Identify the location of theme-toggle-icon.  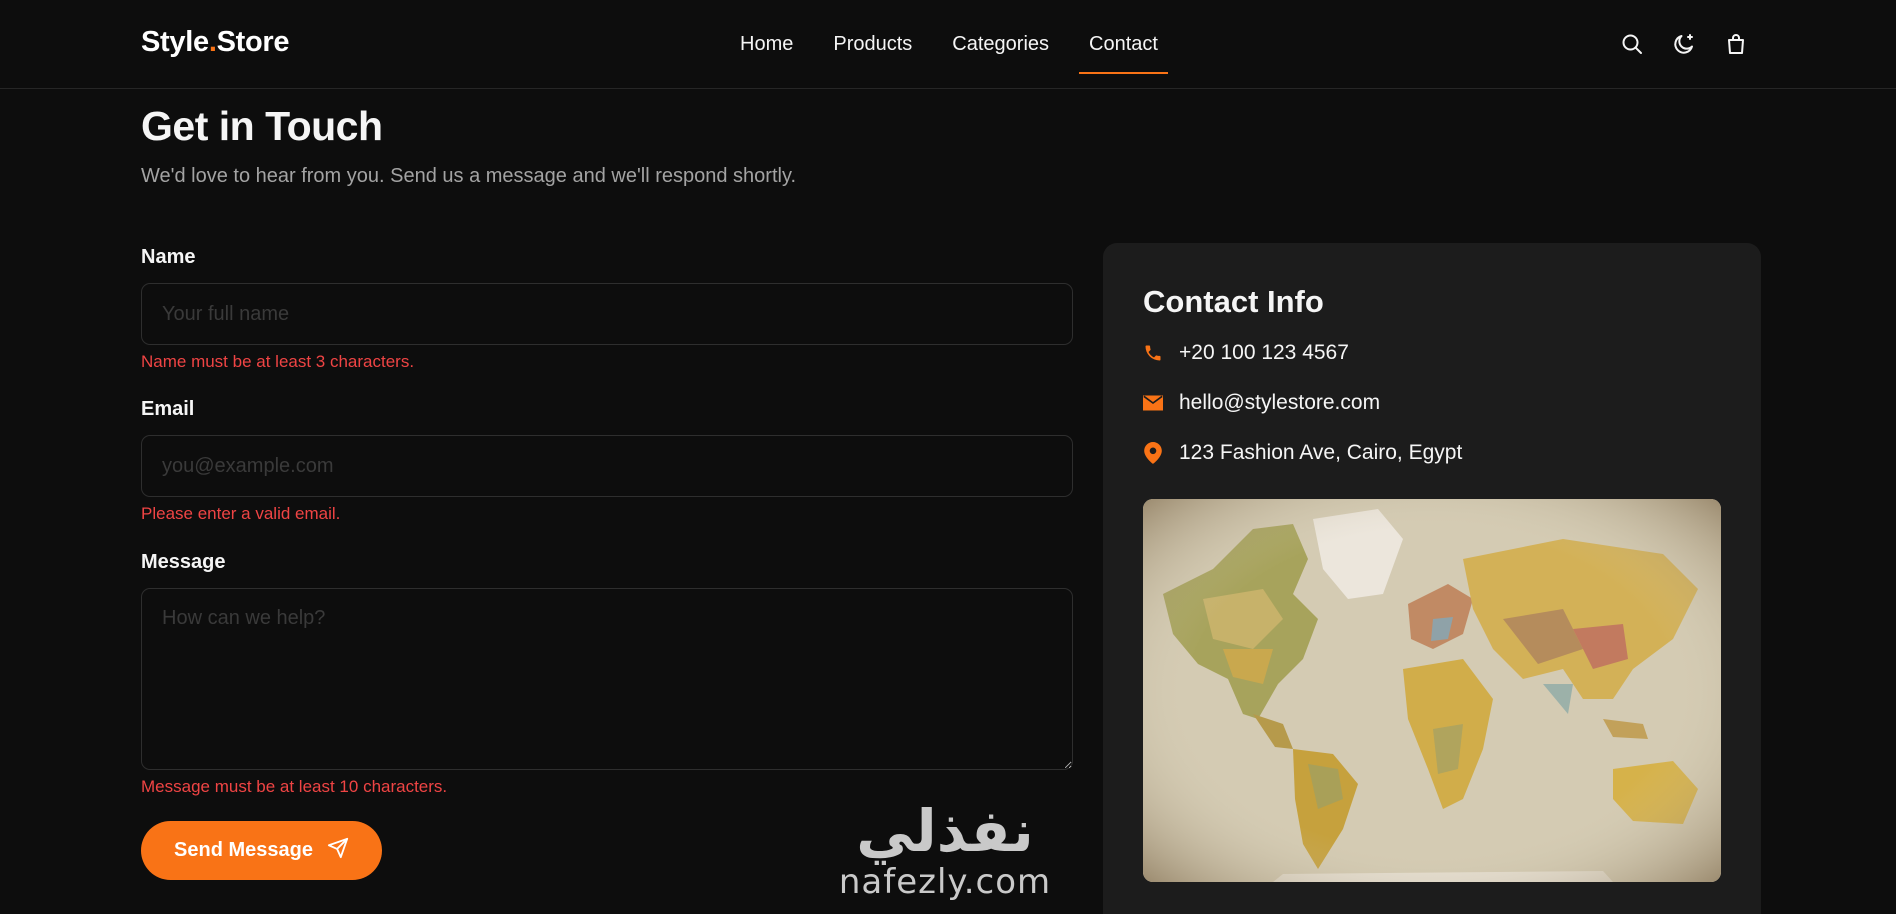
(1684, 44).